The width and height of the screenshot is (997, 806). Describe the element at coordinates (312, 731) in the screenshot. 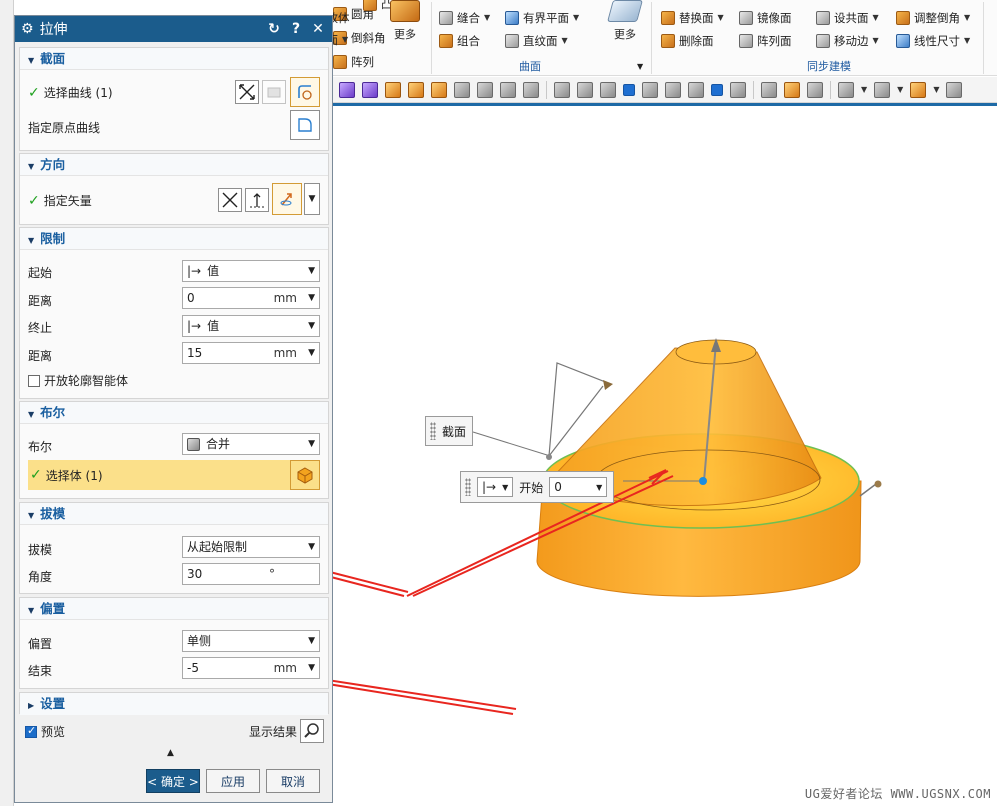

I see `show-result-button` at that location.